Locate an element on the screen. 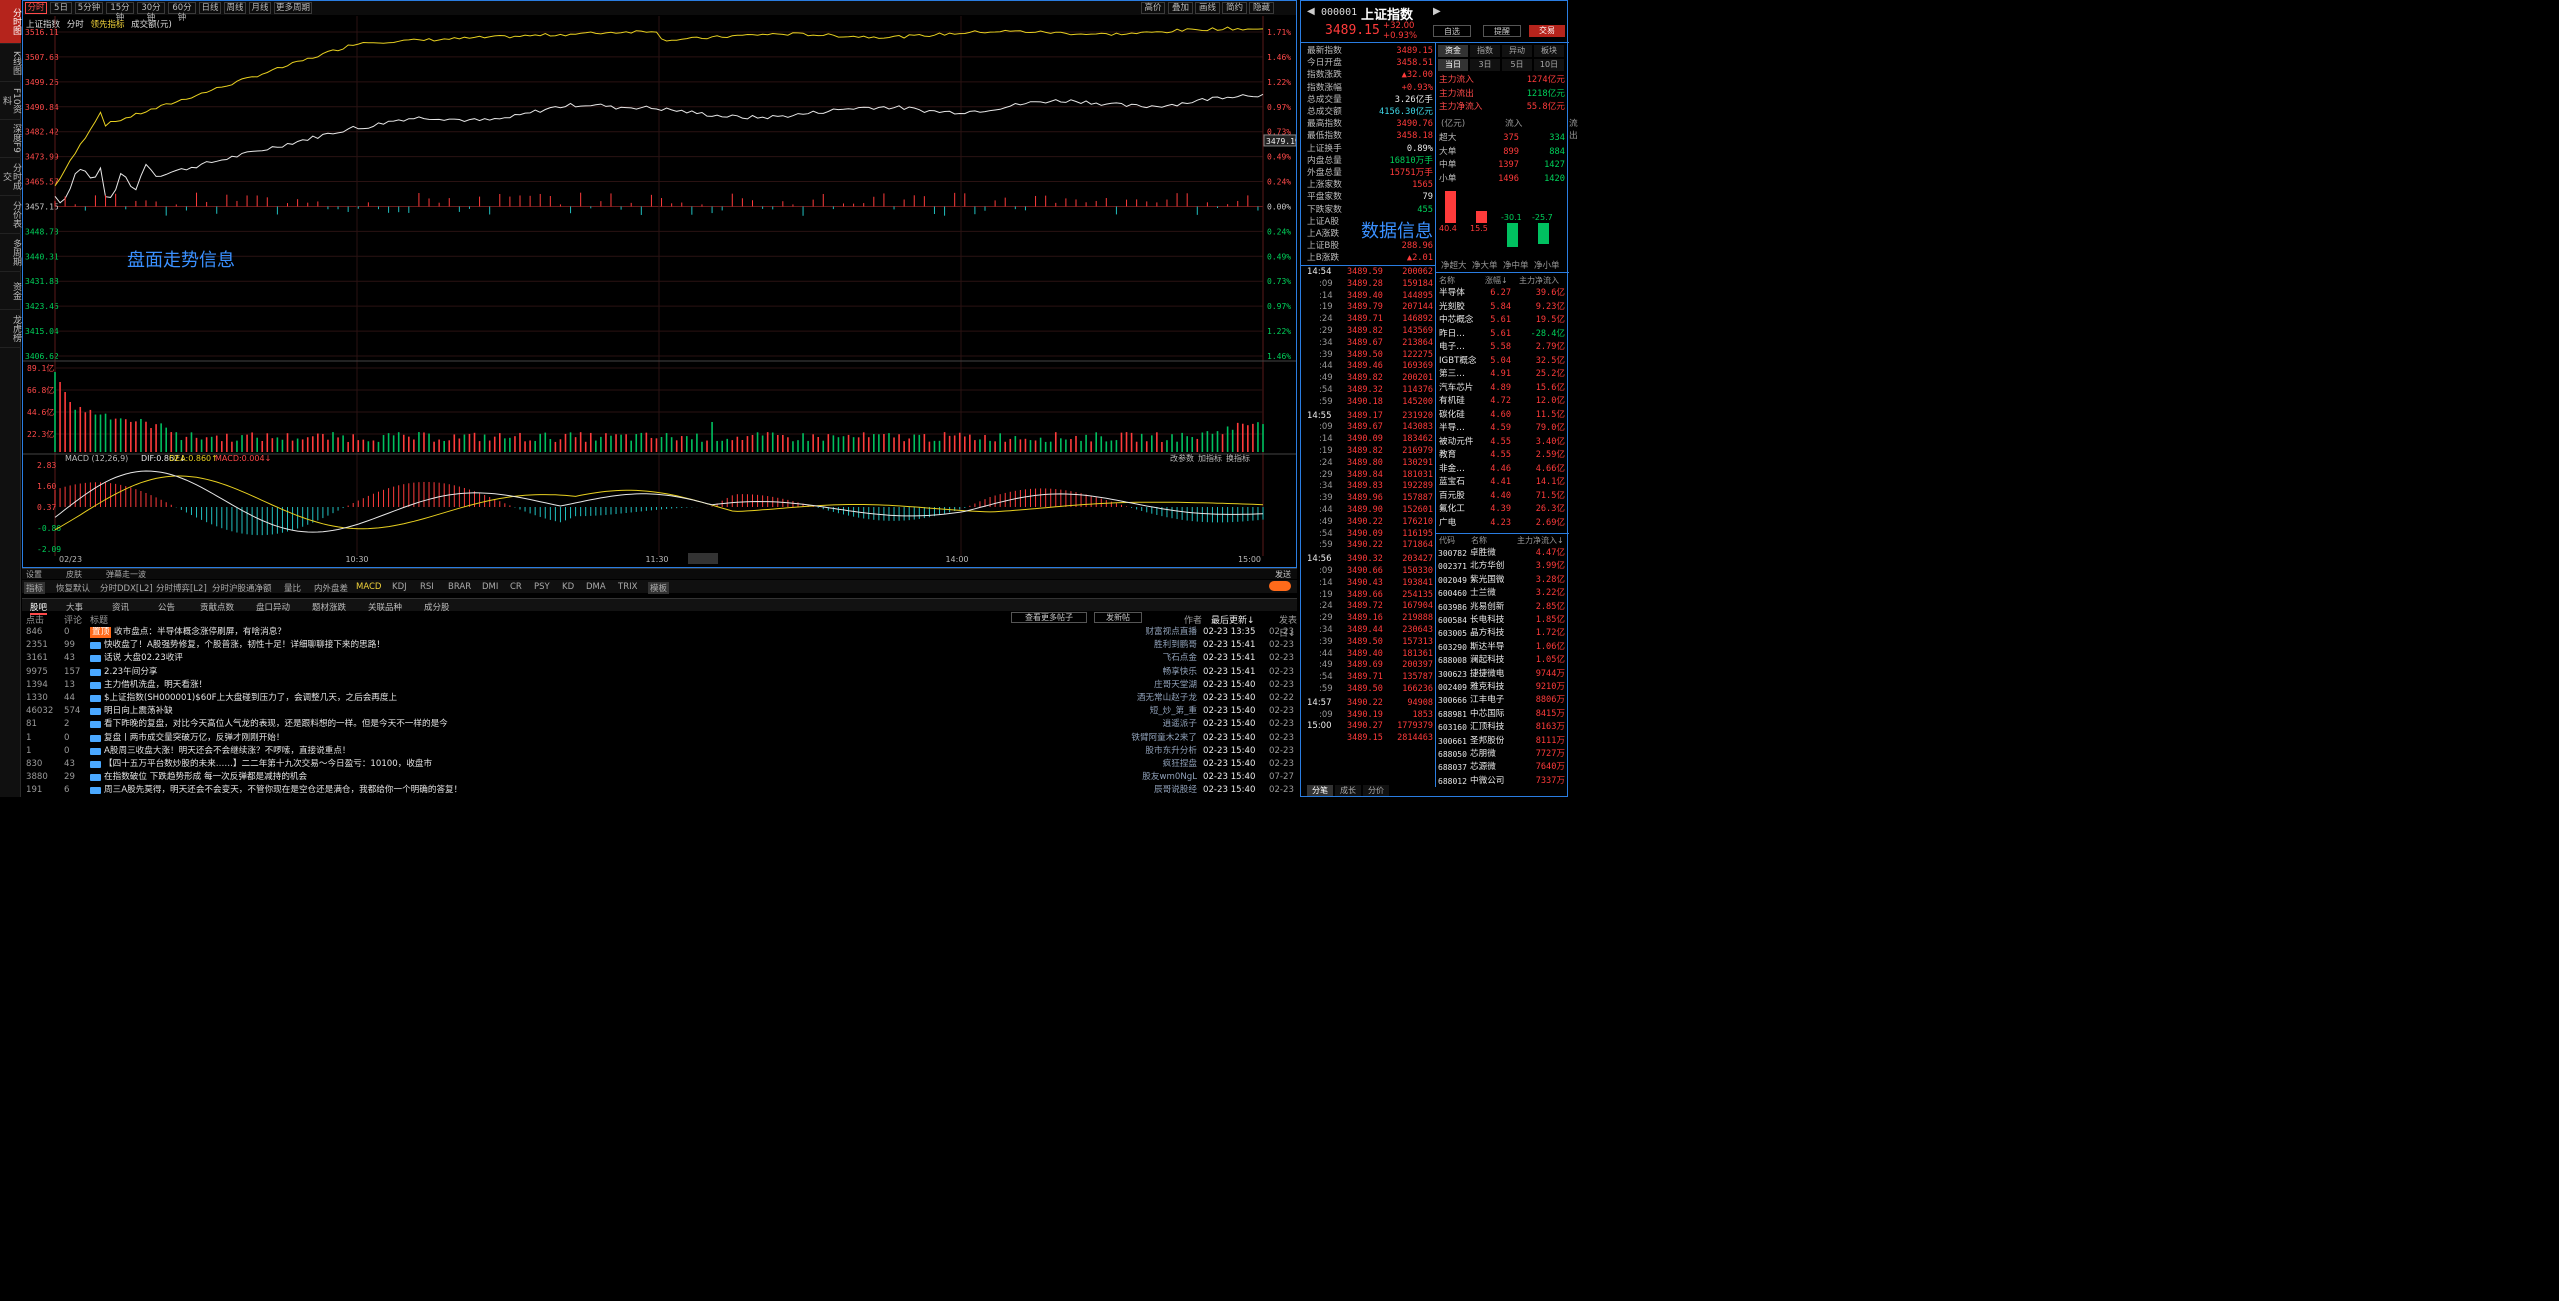 The width and height of the screenshot is (2559, 1301). chart-tool-2: 简约 is located at coordinates (1234, 8).